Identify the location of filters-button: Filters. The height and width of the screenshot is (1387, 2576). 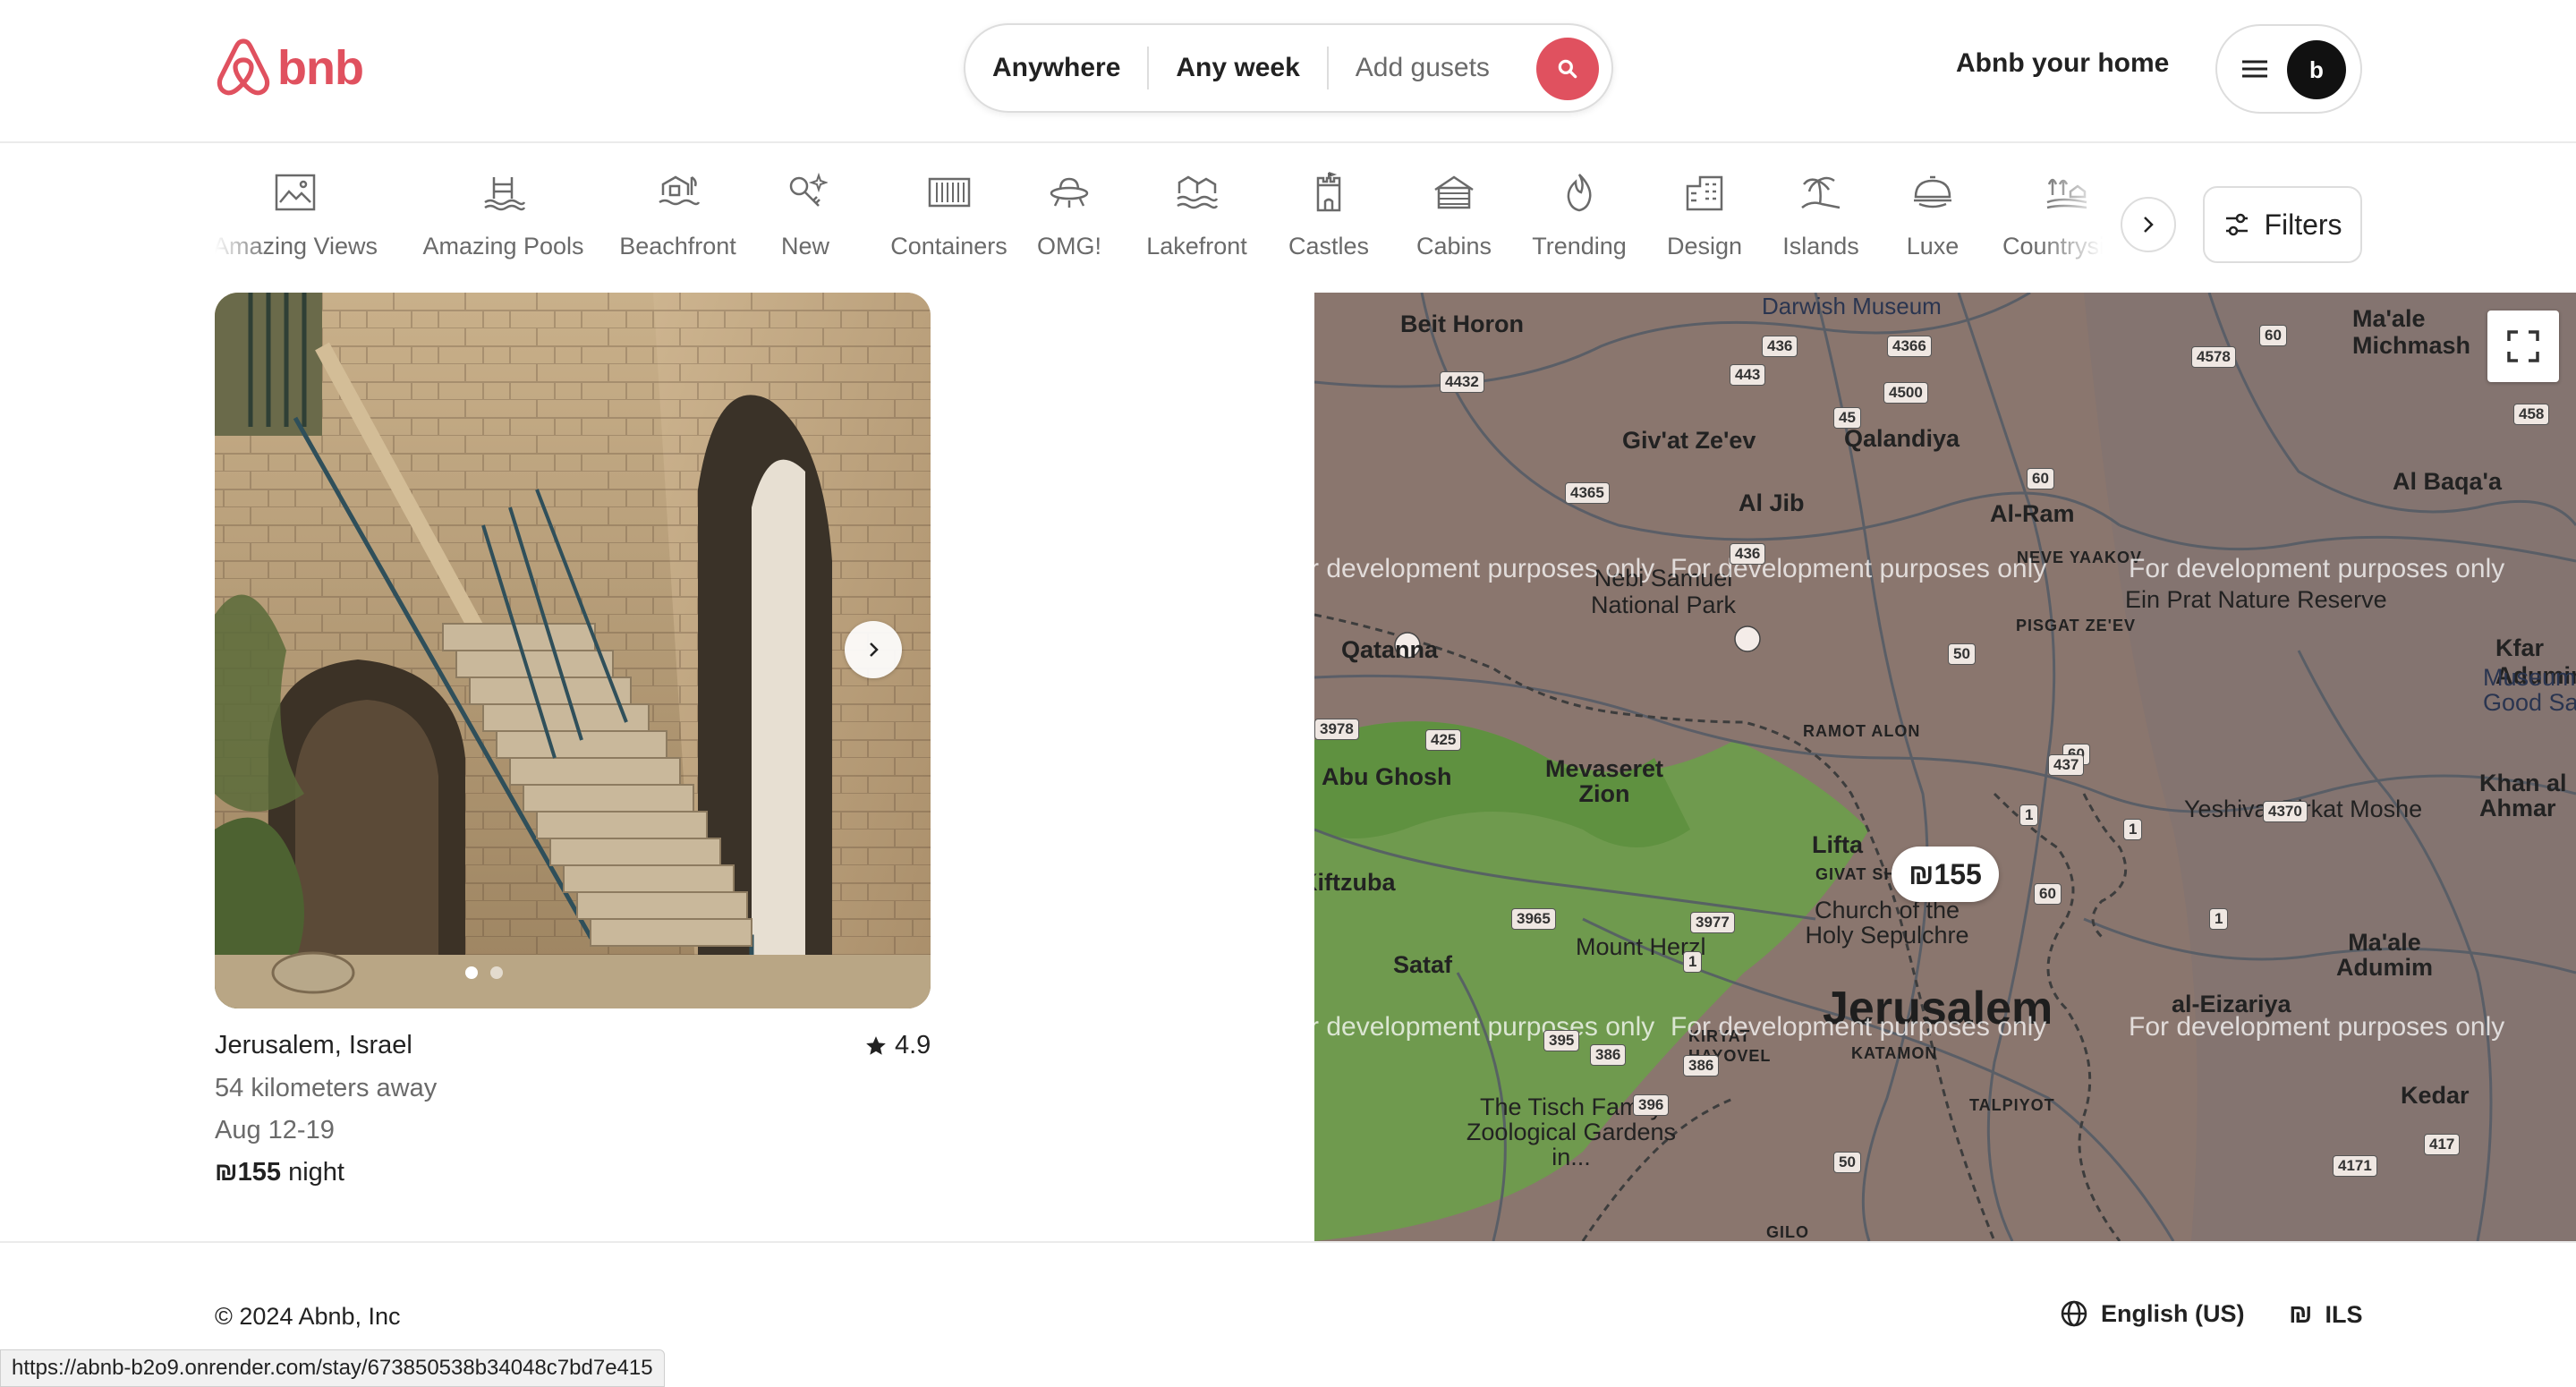
(2282, 225).